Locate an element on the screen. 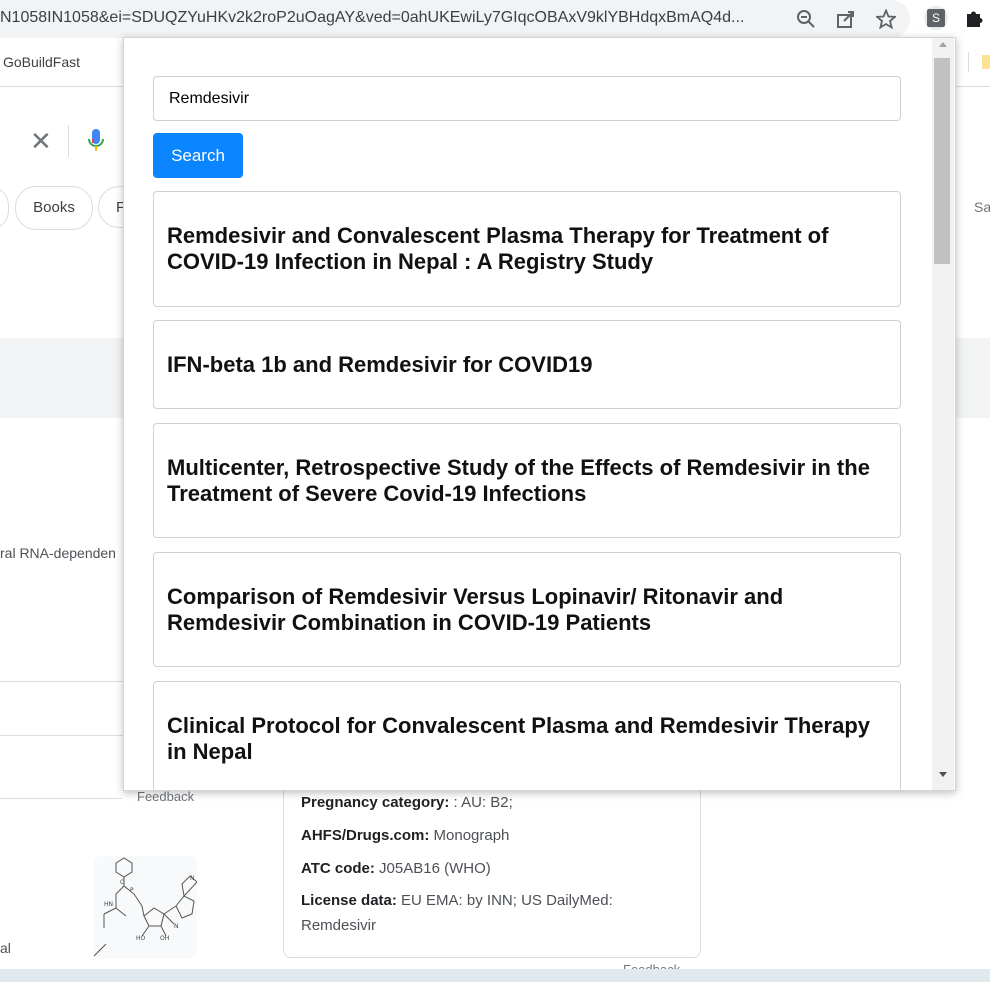 This screenshot has height=982, width=990. atc-code-label: ATC code: is located at coordinates (338, 868).